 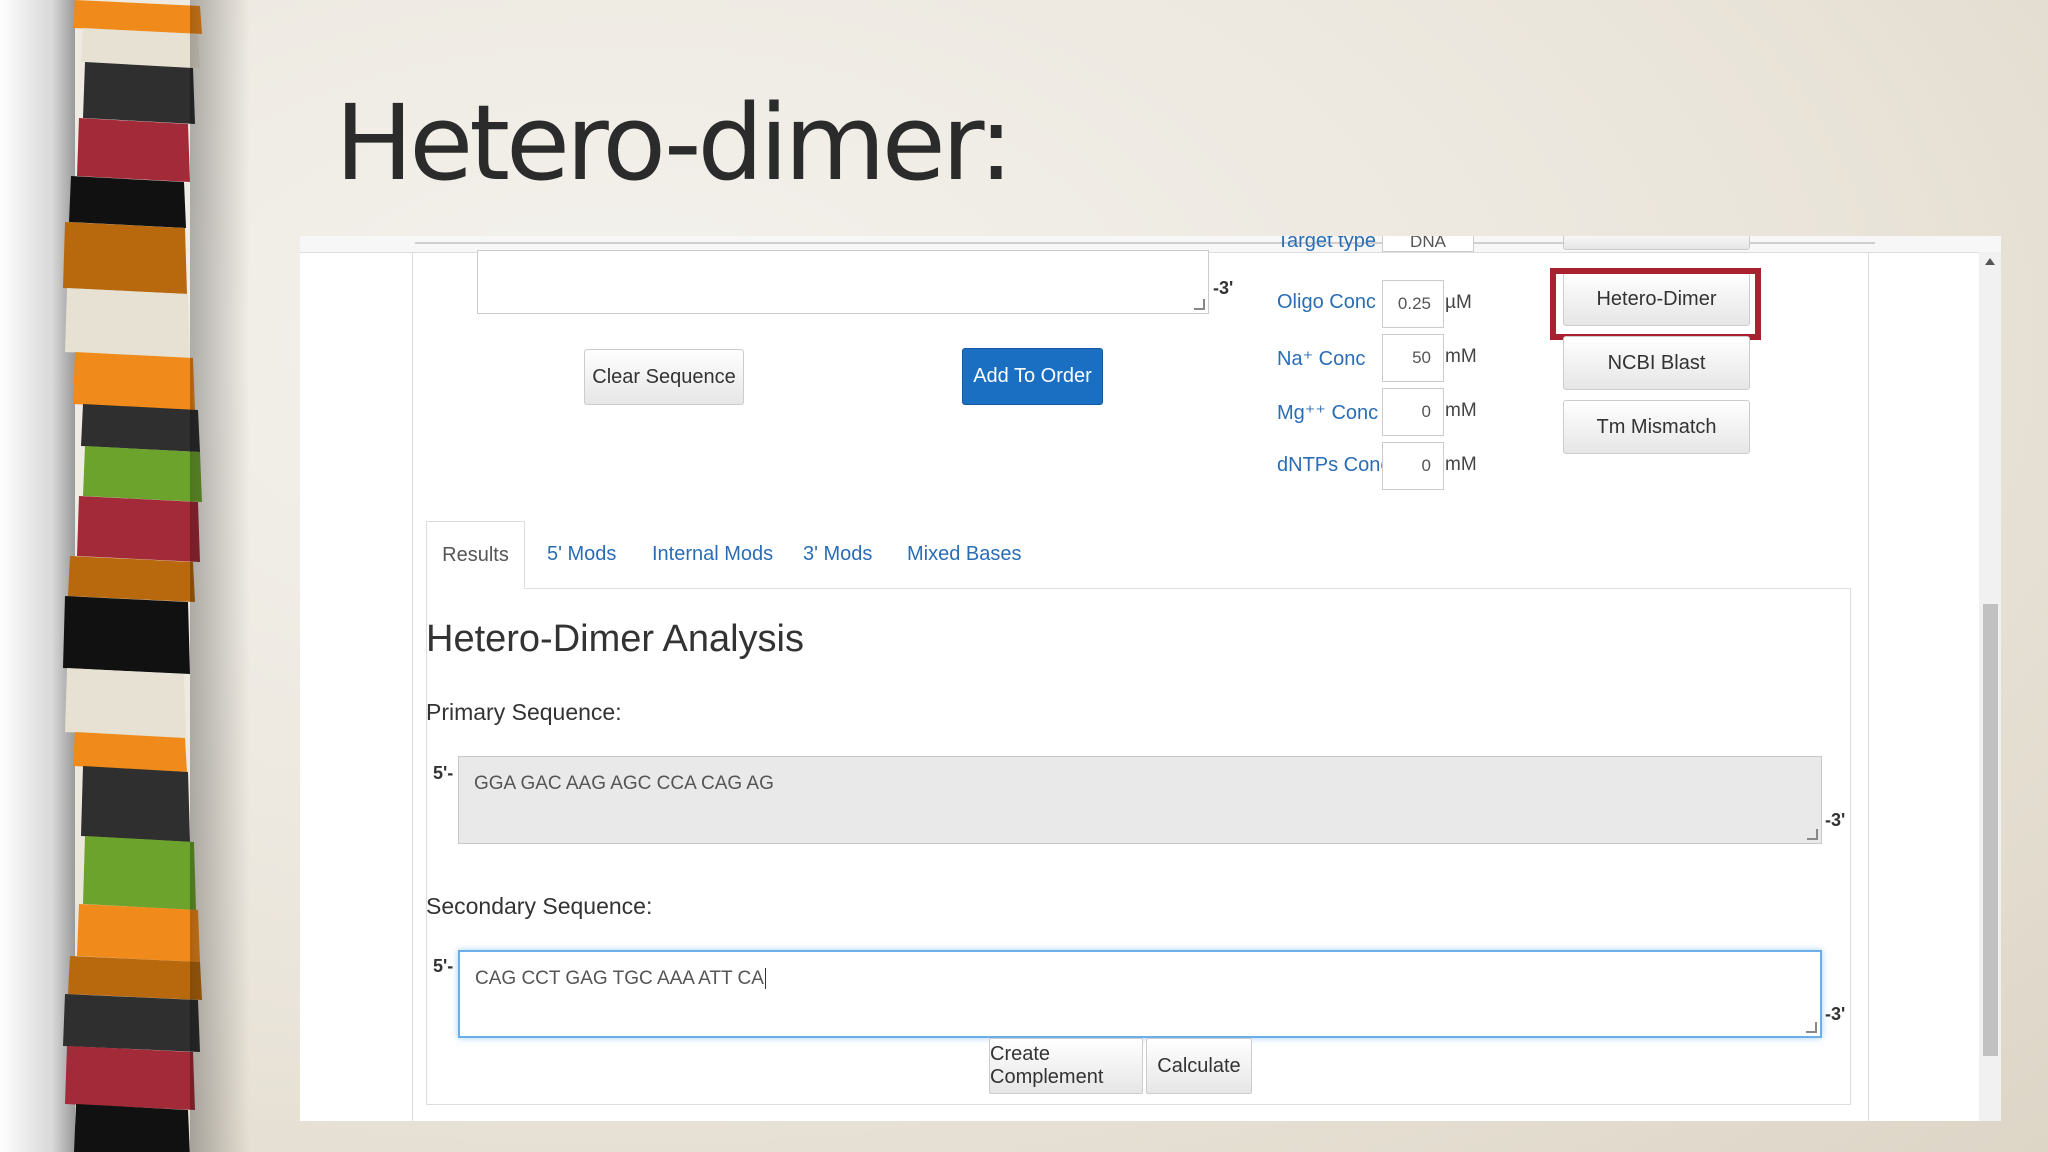 What do you see at coordinates (1990, 830) in the screenshot?
I see `scrollbar-thumb` at bounding box center [1990, 830].